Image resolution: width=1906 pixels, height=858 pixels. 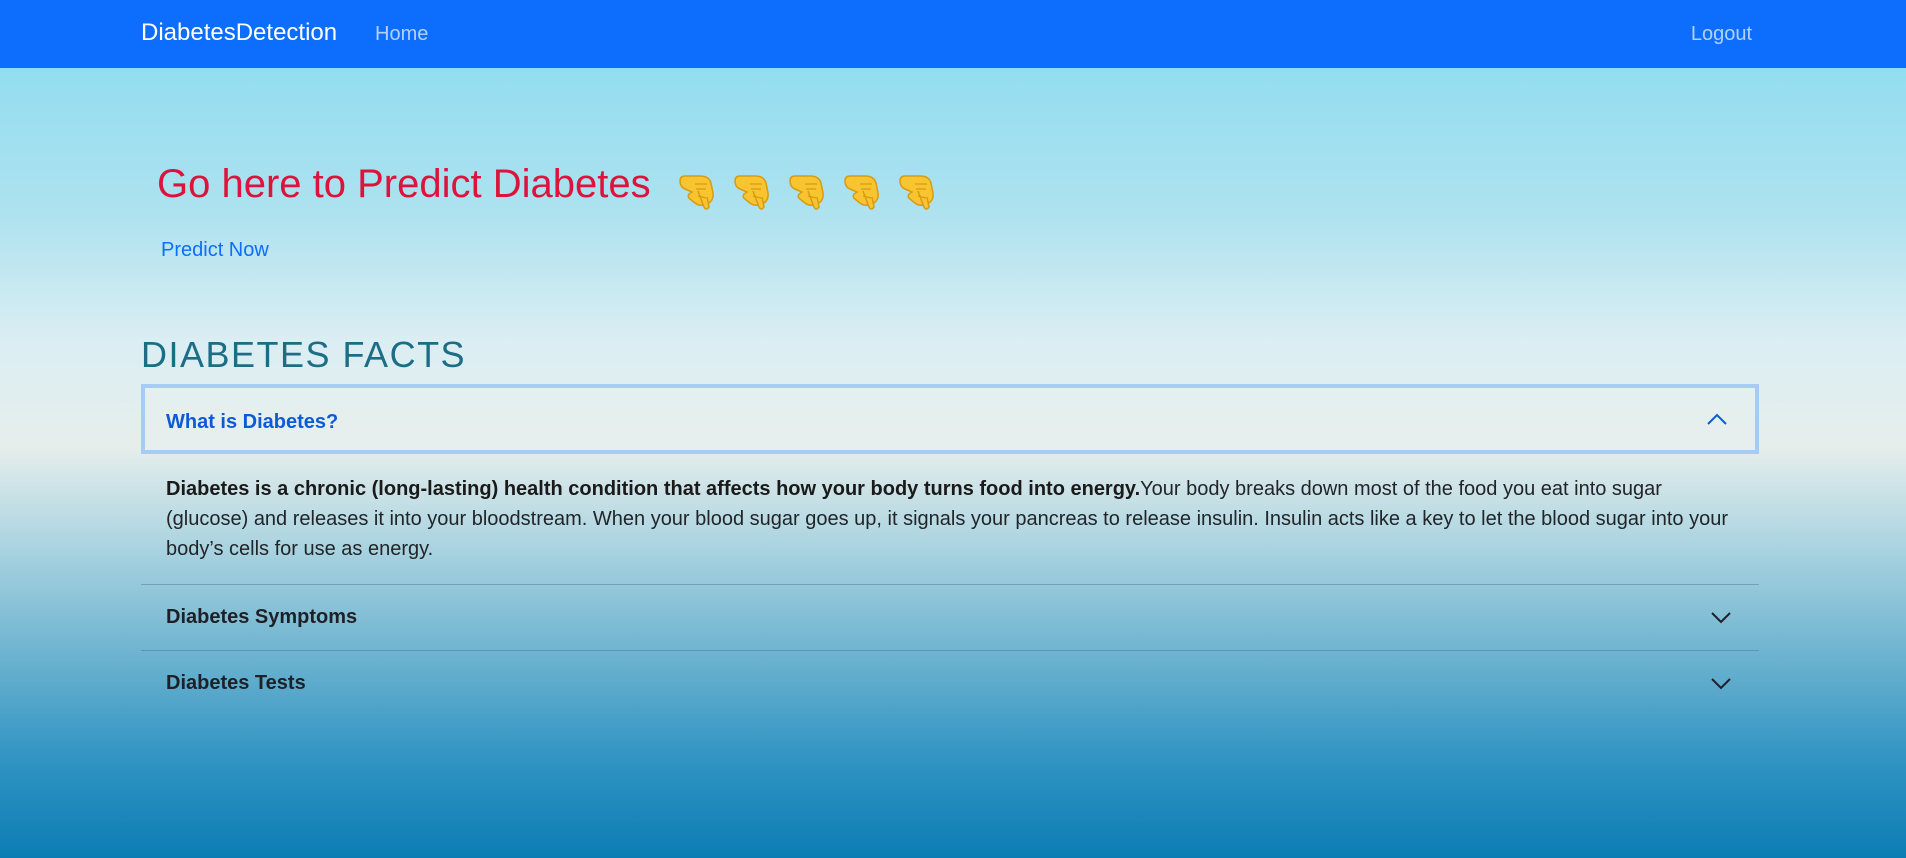 I want to click on hand-emoji-row, so click(x=813, y=186).